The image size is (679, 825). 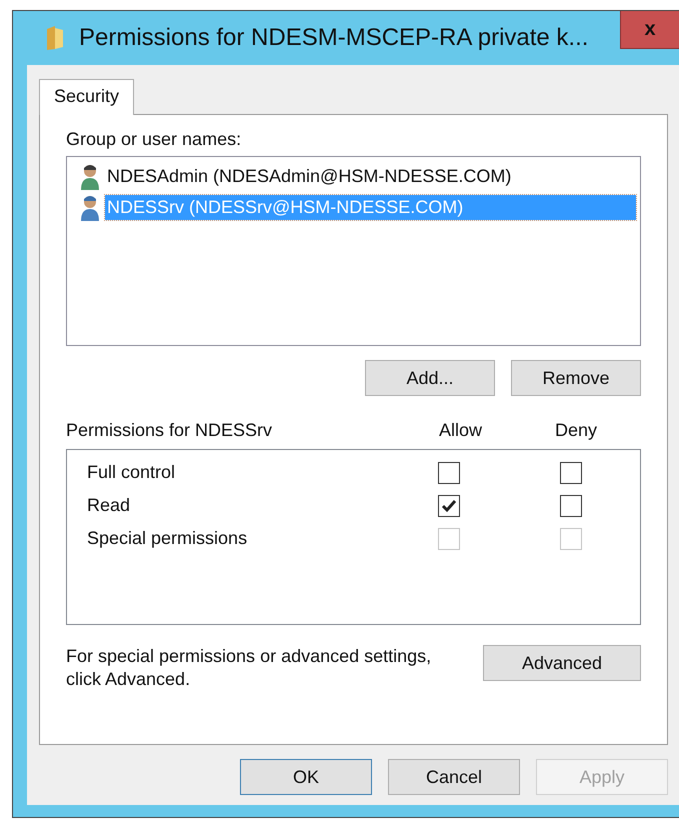 I want to click on section-label: Group or user names:, so click(x=154, y=139).